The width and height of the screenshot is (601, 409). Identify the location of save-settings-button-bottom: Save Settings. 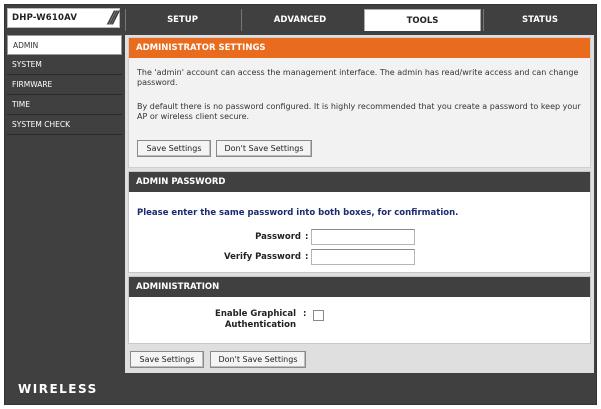
(167, 359).